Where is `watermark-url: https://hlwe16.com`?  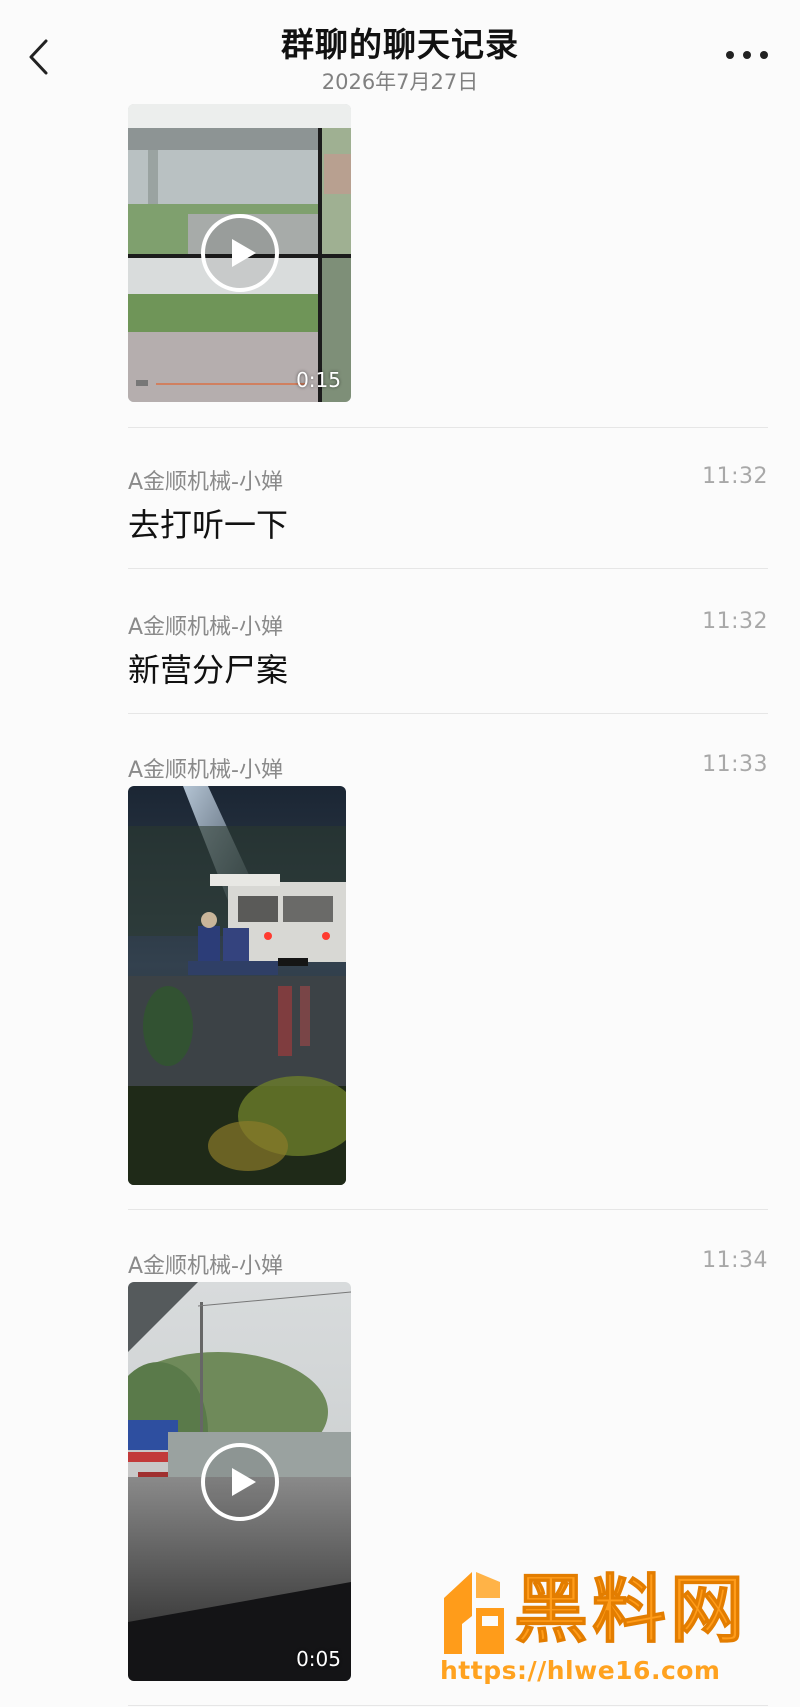
watermark-url: https://hlwe16.com is located at coordinates (580, 1670).